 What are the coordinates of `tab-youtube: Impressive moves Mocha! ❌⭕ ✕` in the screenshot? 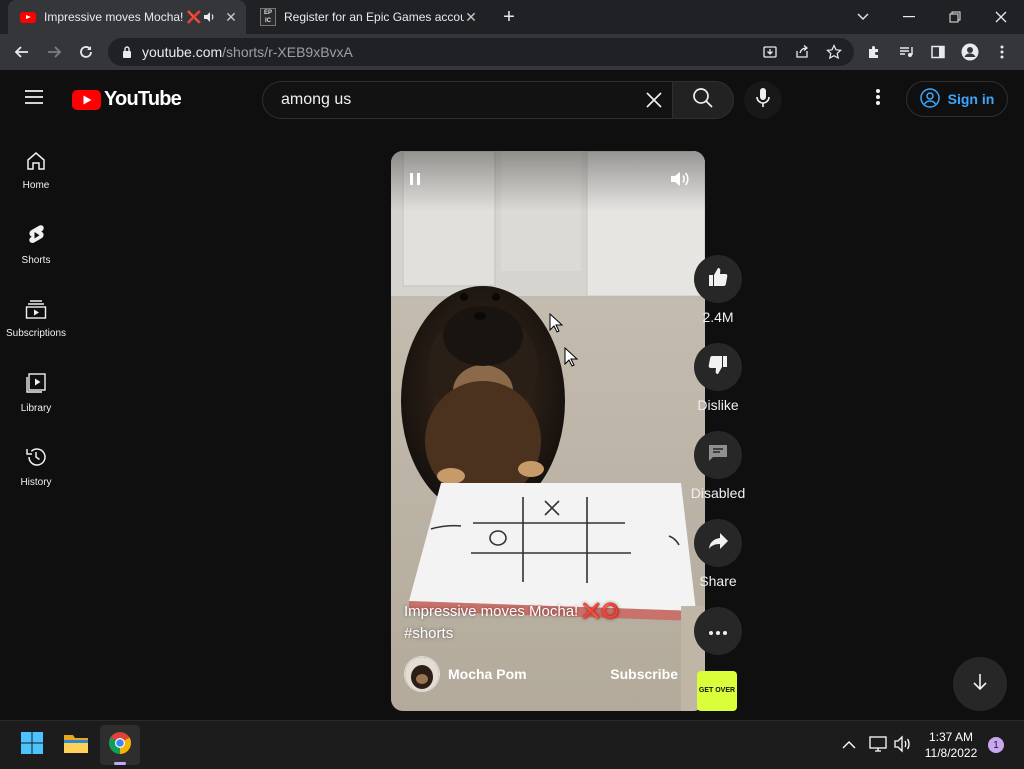 It's located at (127, 17).